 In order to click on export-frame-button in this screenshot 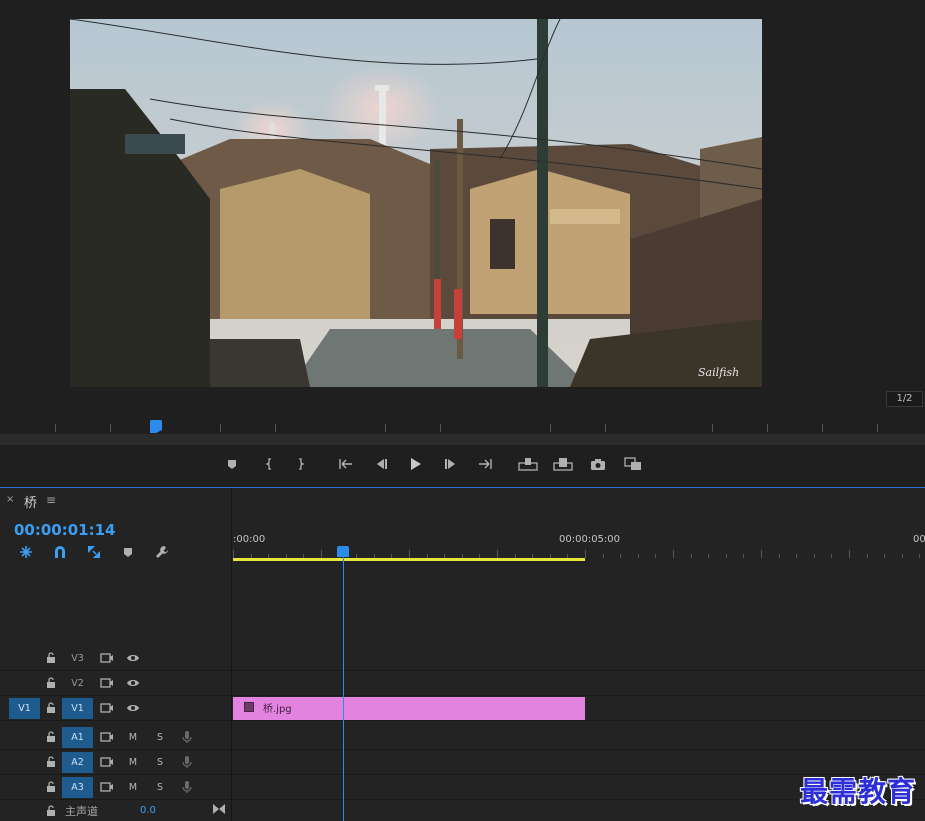, I will do `click(598, 464)`.